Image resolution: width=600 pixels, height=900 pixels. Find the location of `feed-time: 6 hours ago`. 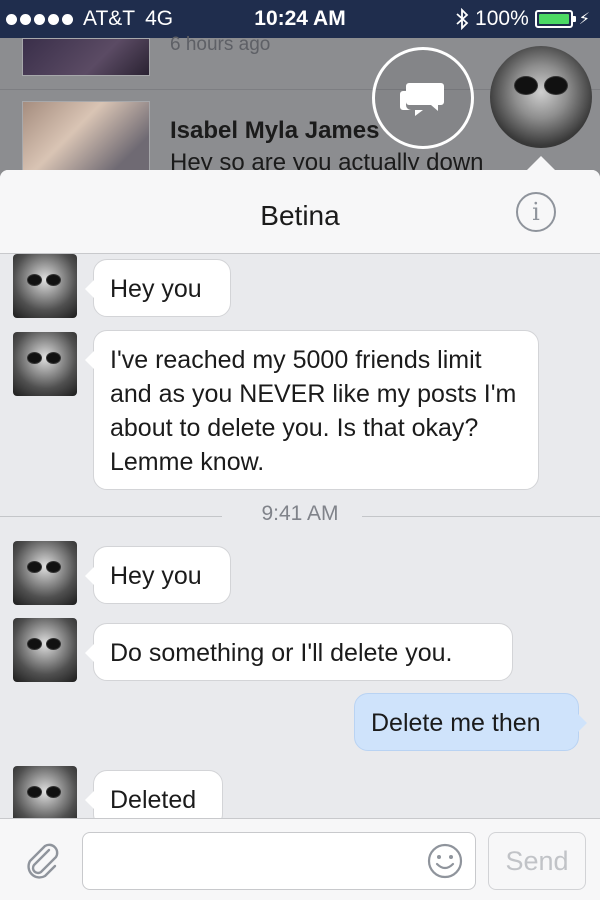

feed-time: 6 hours ago is located at coordinates (220, 44).